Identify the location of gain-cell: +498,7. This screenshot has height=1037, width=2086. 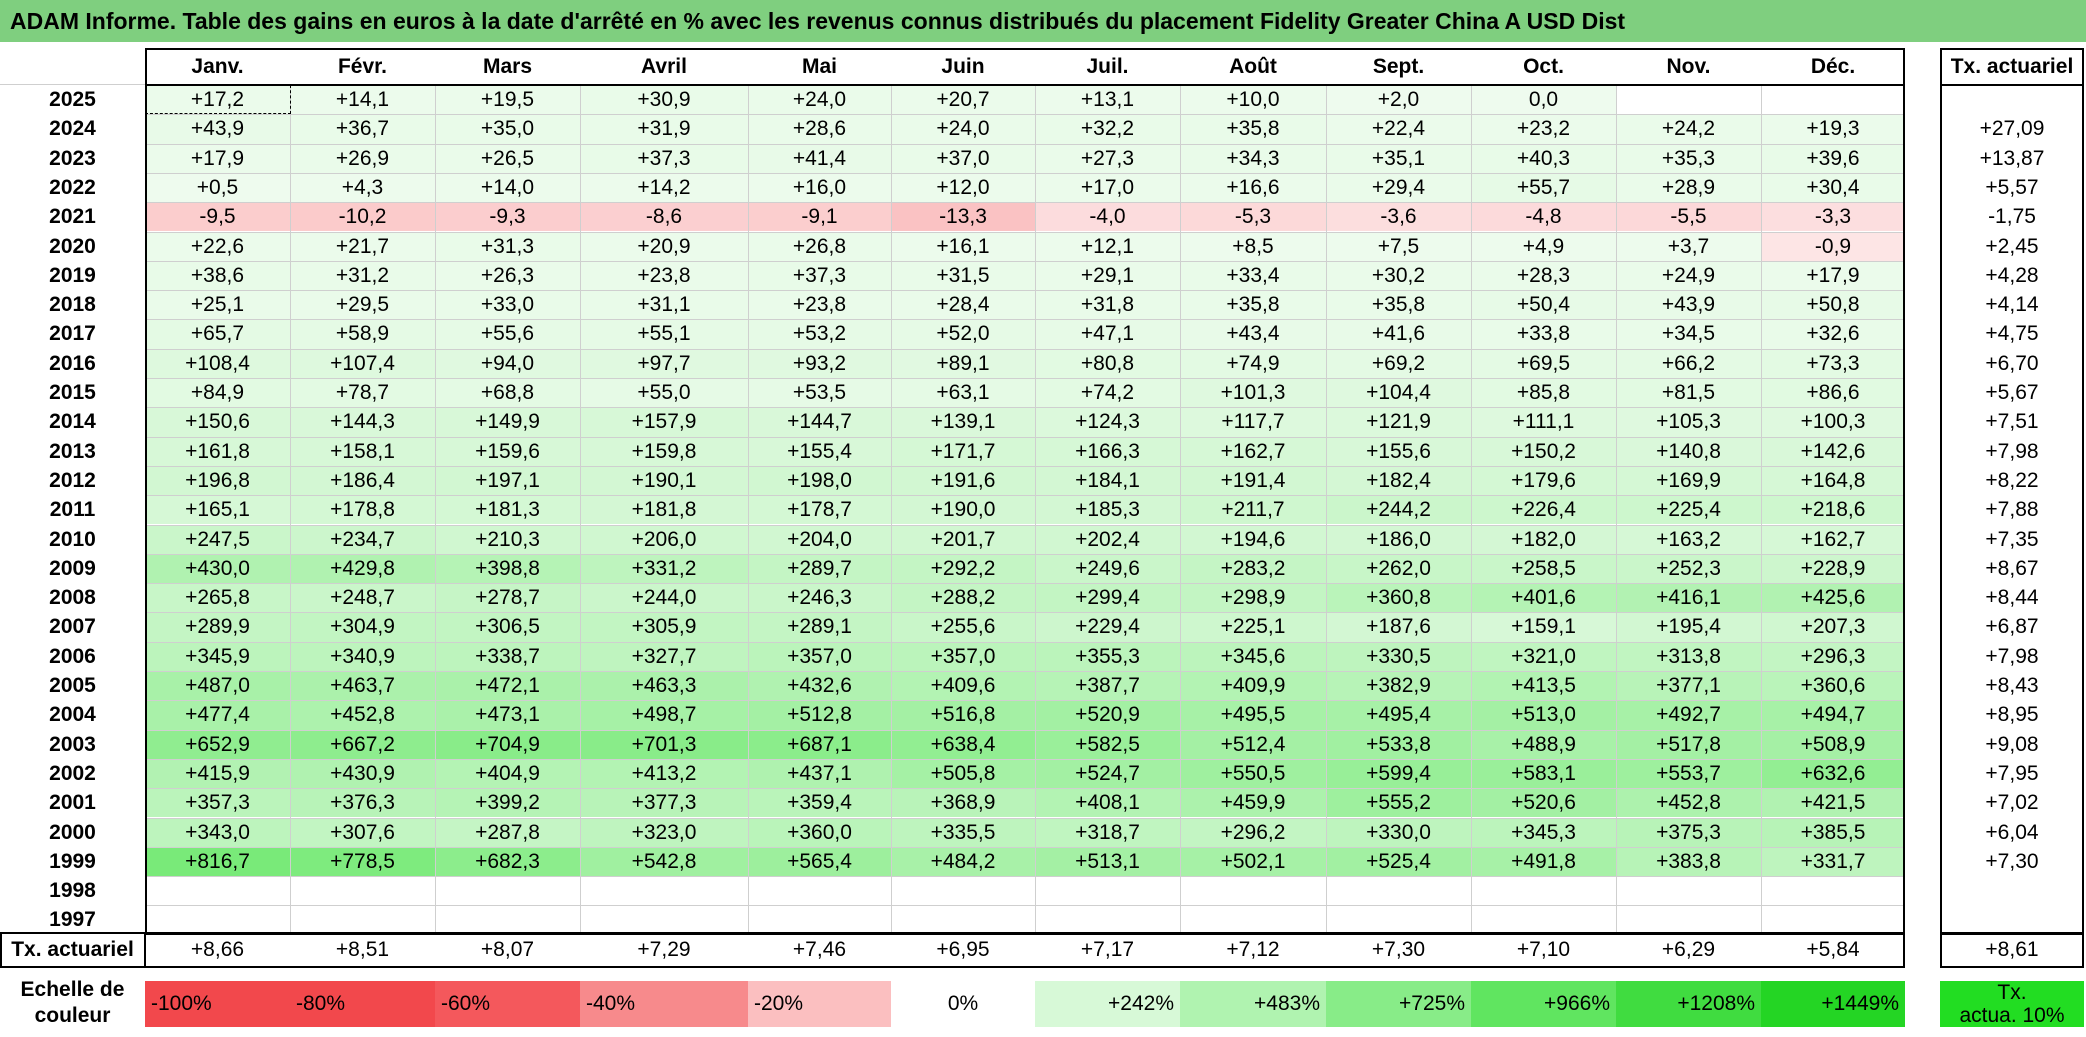
(664, 715).